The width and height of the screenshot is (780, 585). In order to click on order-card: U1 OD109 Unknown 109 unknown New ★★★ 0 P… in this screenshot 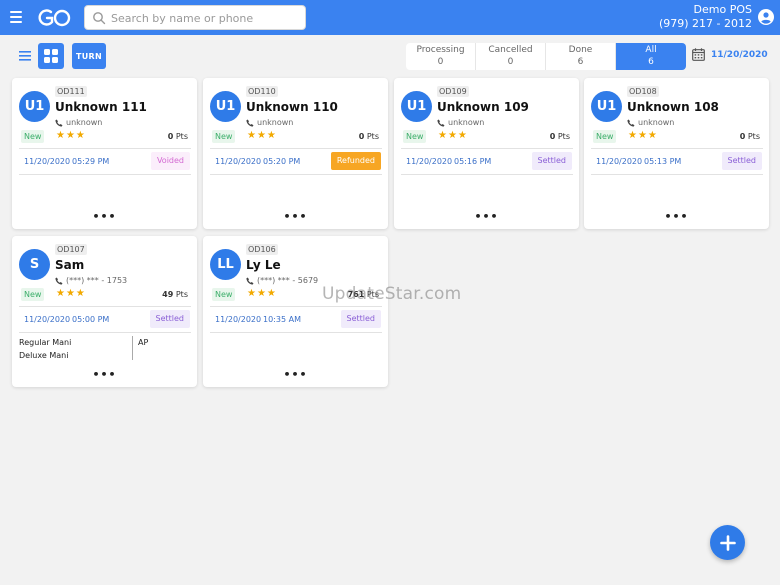, I will do `click(486, 153)`.